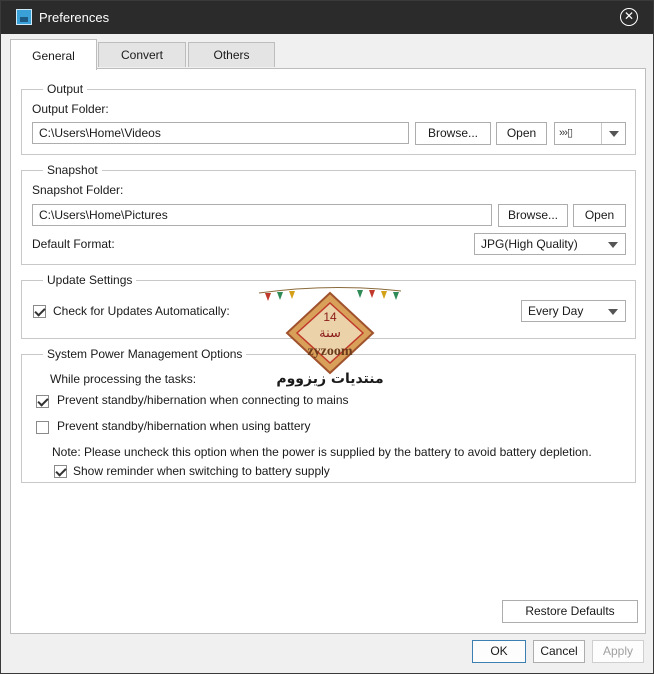  Describe the element at coordinates (599, 215) in the screenshot. I see `snapshot-open-button: Open` at that location.